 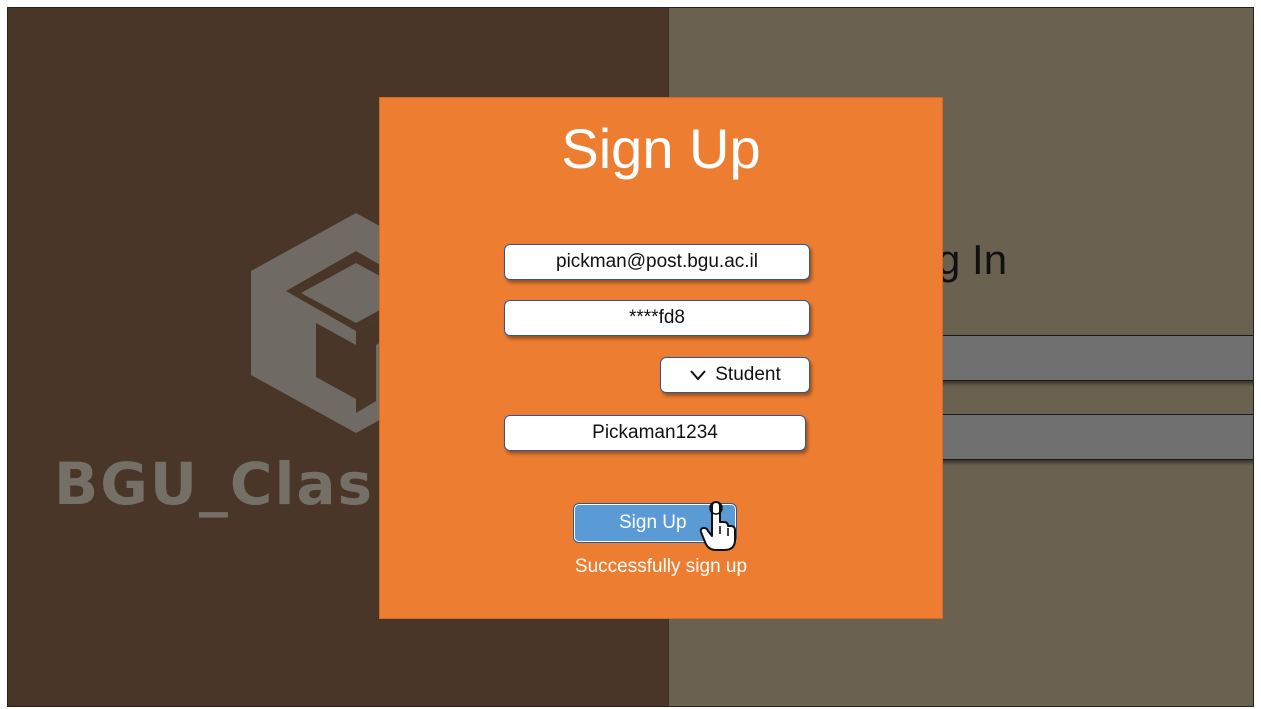 I want to click on role-dropdown: Student, so click(x=735, y=375).